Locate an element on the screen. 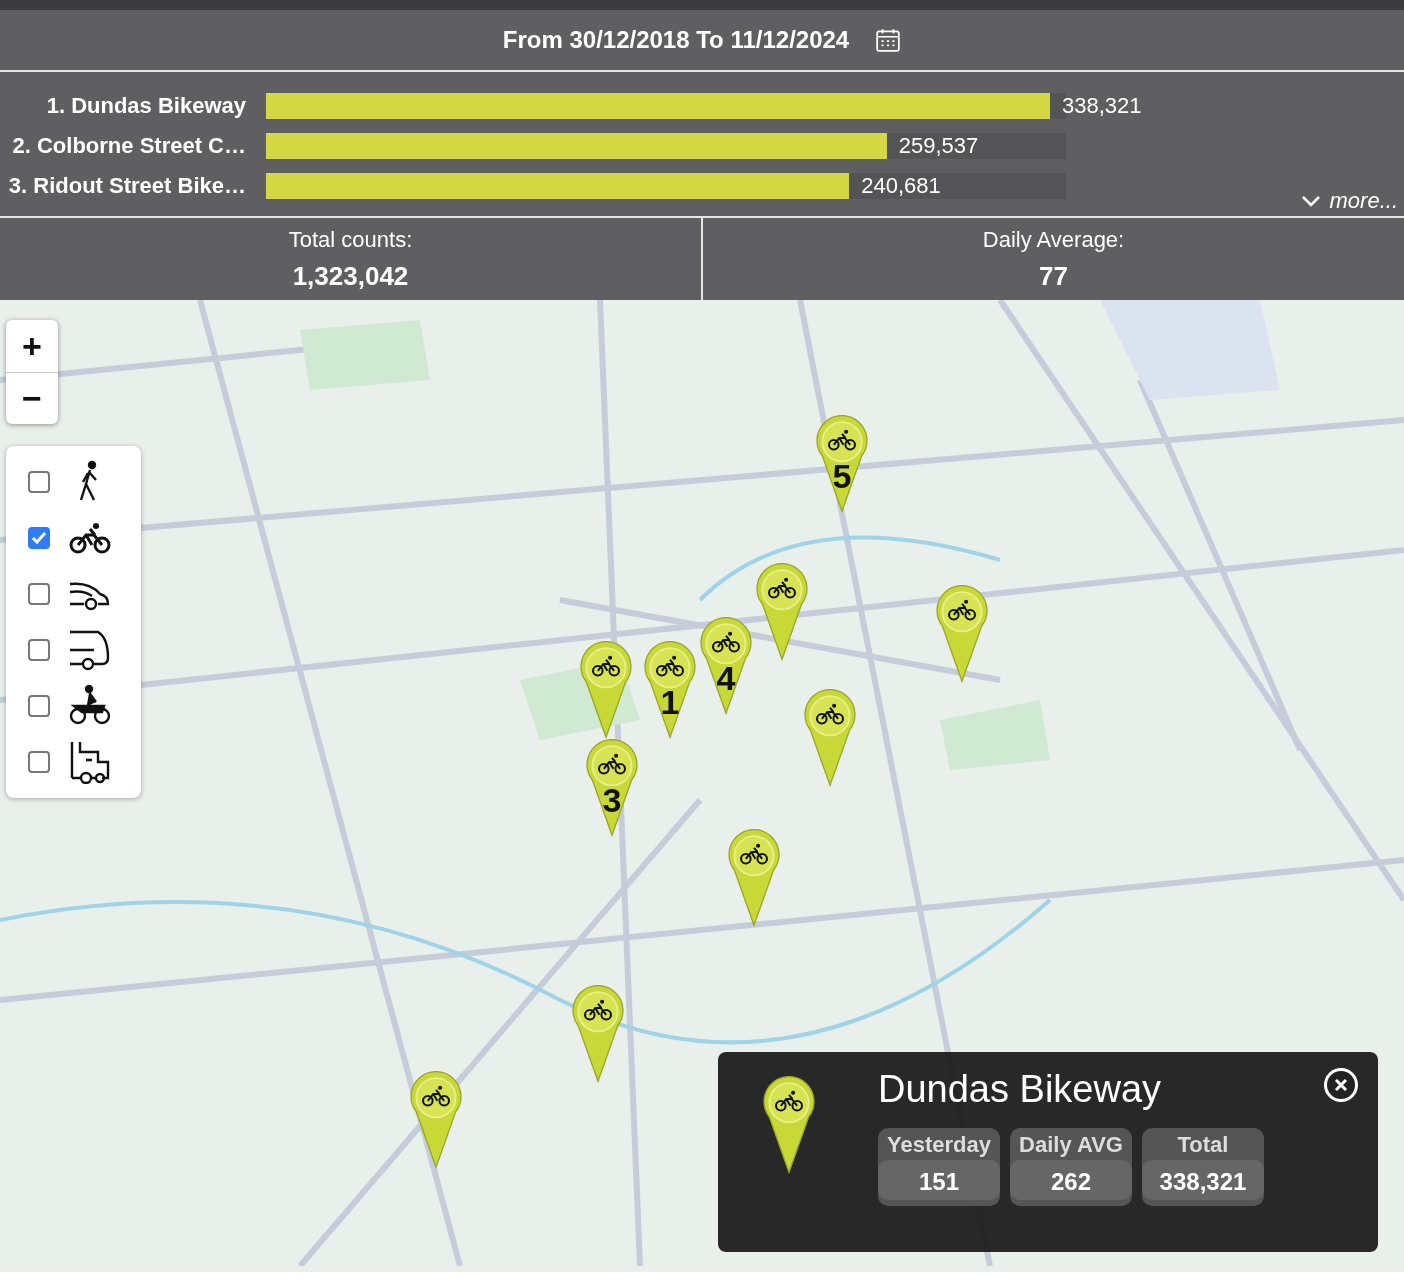 This screenshot has height=1282, width=1404. close-icon is located at coordinates (1341, 1085).